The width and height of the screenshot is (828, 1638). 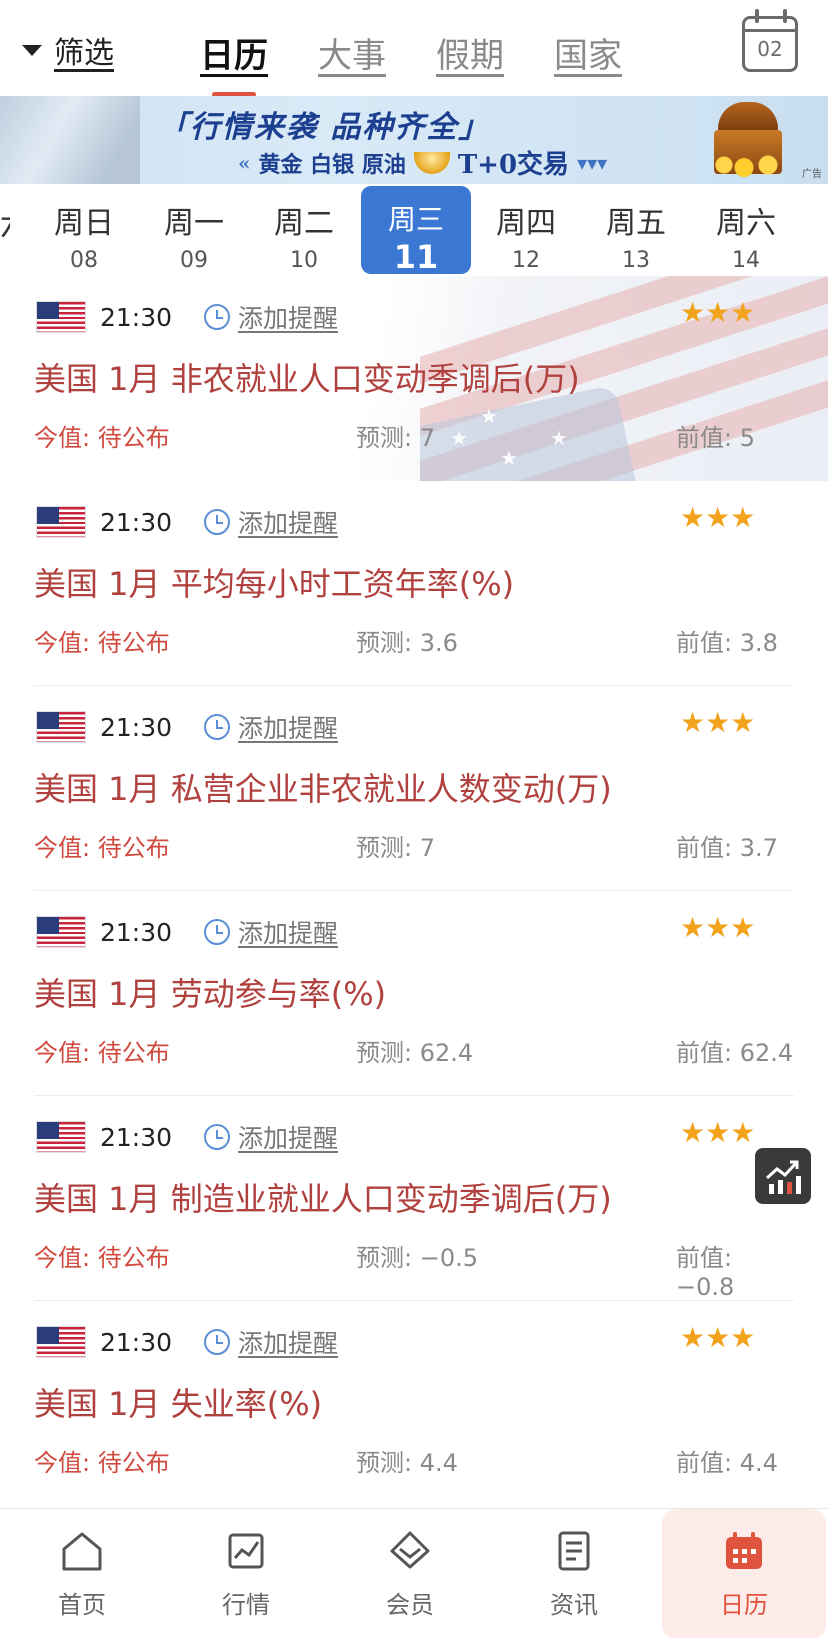 I want to click on event-values-row: 今值: 待公布 预测: −0.5 前值: −0.8, so click(x=414, y=1269).